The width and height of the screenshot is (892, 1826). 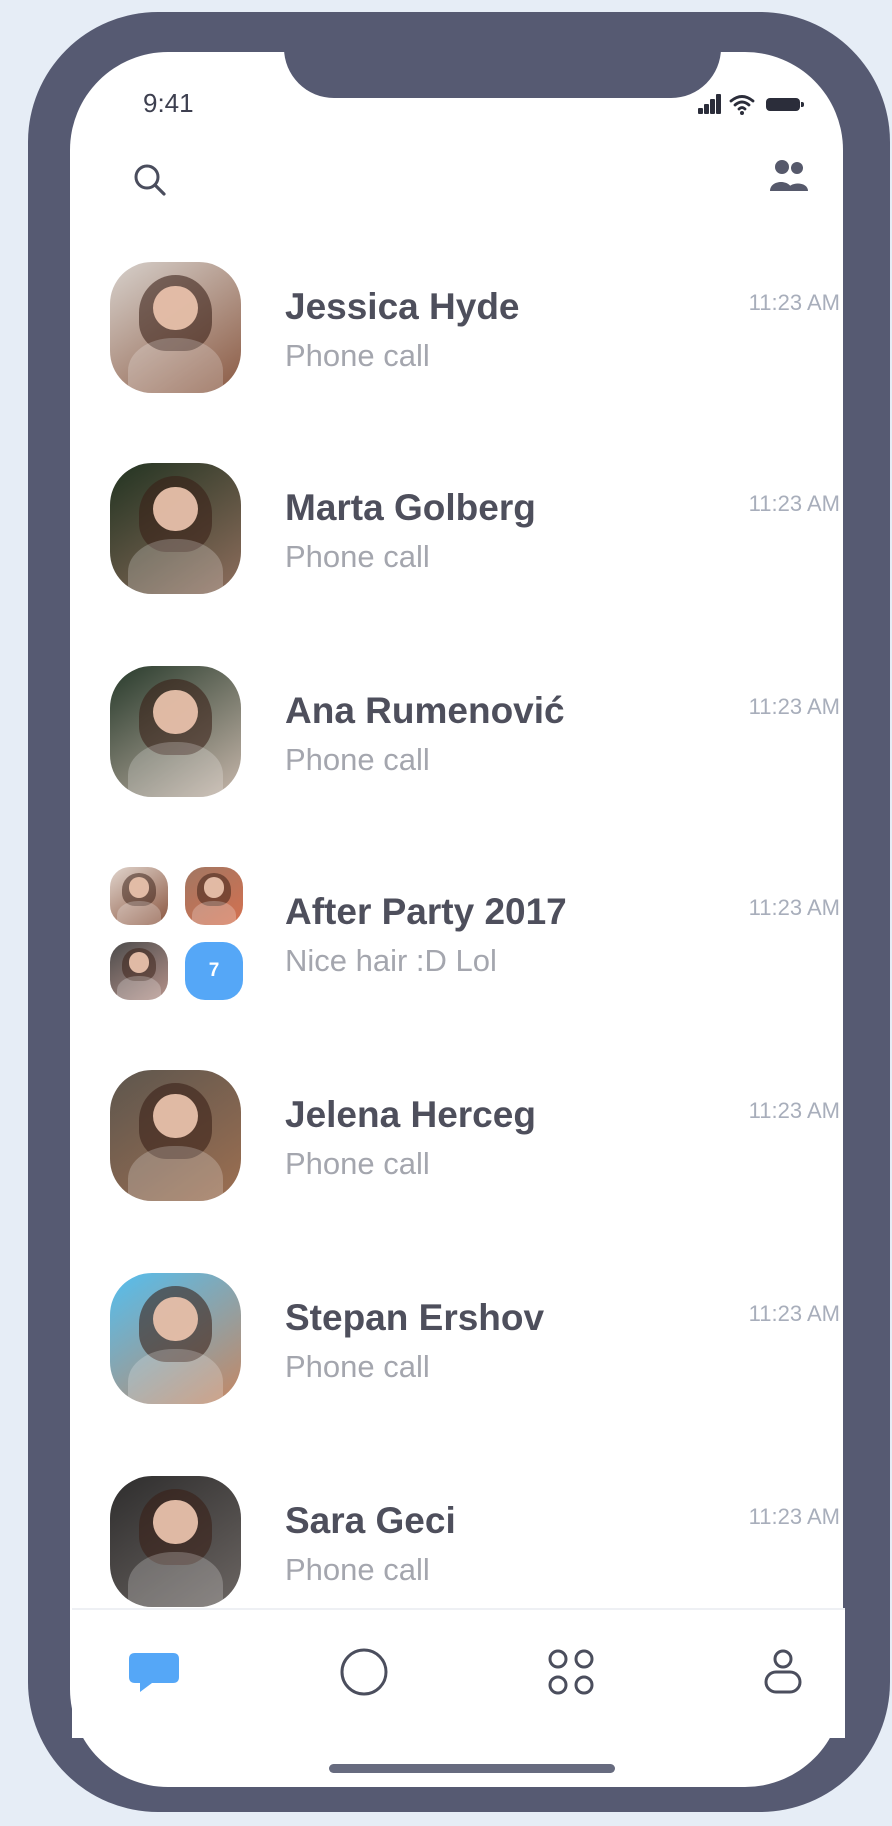 What do you see at coordinates (502, 55) in the screenshot?
I see `notch` at bounding box center [502, 55].